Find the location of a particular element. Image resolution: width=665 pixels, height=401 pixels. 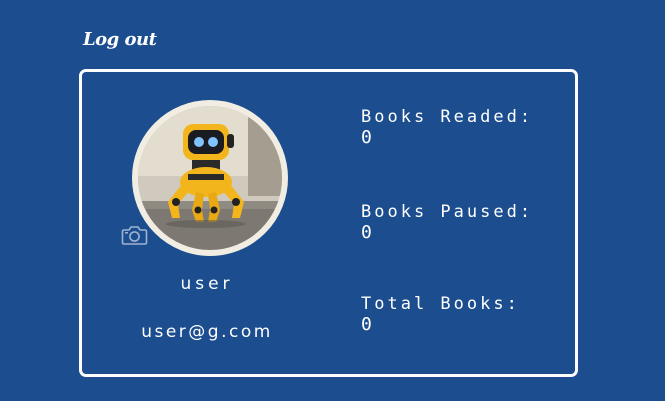

total-books-stat: Total Books: 0 is located at coordinates (440, 315).